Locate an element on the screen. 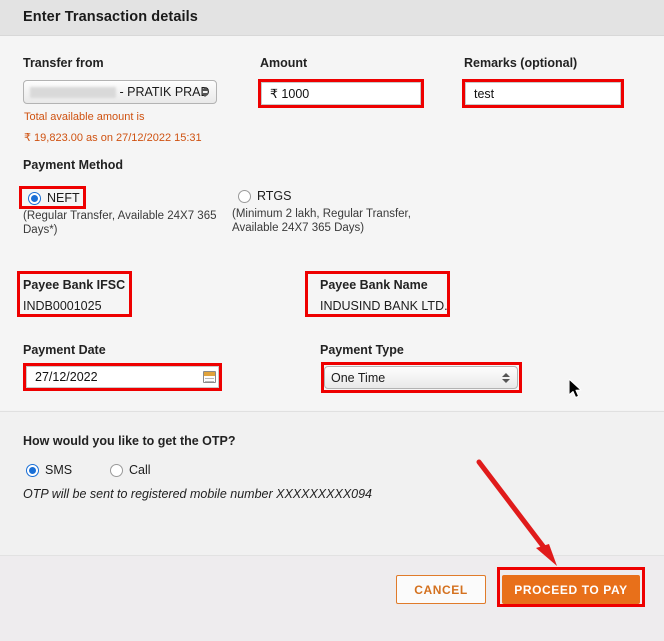 This screenshot has width=664, height=641. otp-question: How would you like to get the OTP? is located at coordinates (129, 441).